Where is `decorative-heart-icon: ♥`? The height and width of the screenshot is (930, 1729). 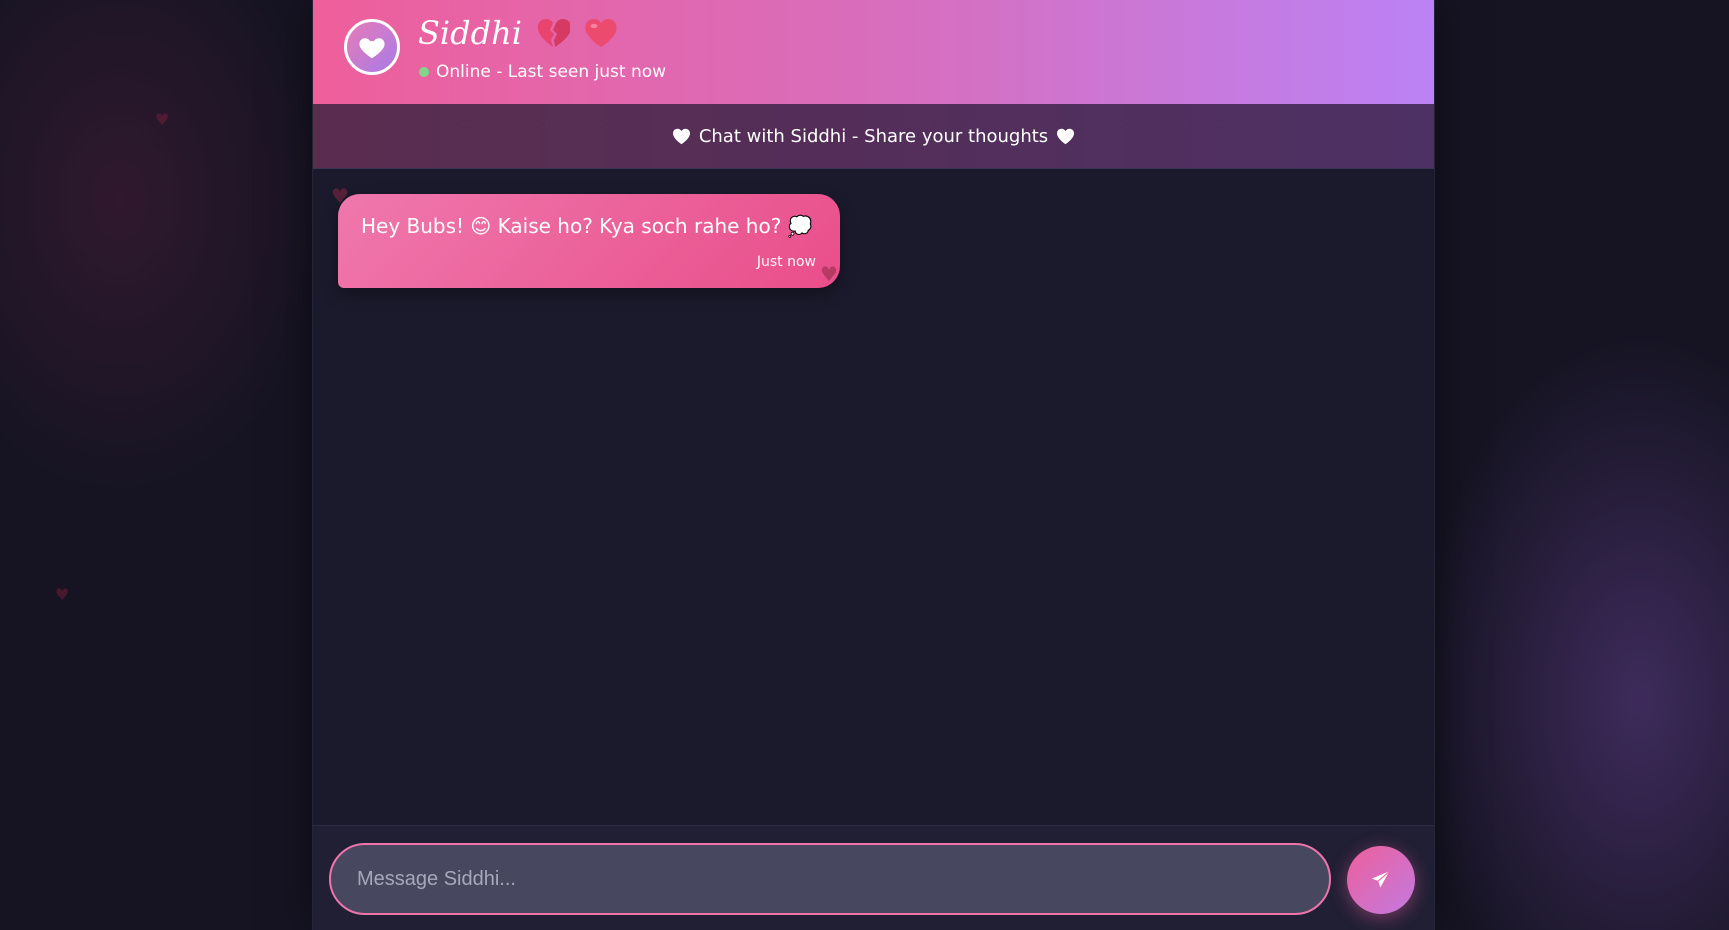 decorative-heart-icon: ♥ is located at coordinates (829, 274).